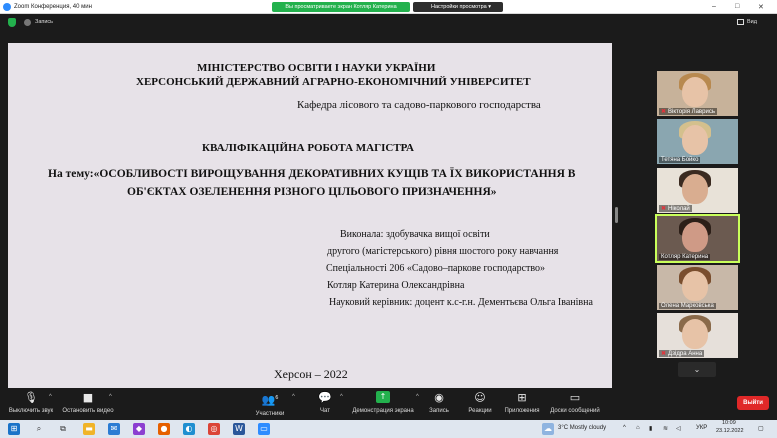 The width and height of the screenshot is (777, 438). I want to click on work-type-heading: КВАЛІФІКАЦІЙНА РОБОТА МАГІСТРА, so click(308, 148).